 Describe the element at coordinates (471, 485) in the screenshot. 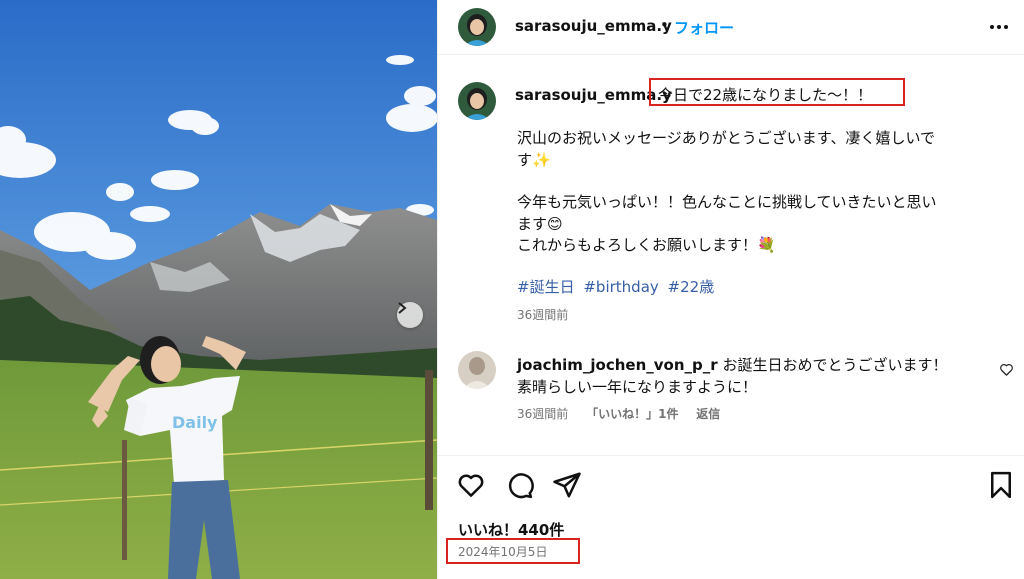

I see `heart-icon` at that location.